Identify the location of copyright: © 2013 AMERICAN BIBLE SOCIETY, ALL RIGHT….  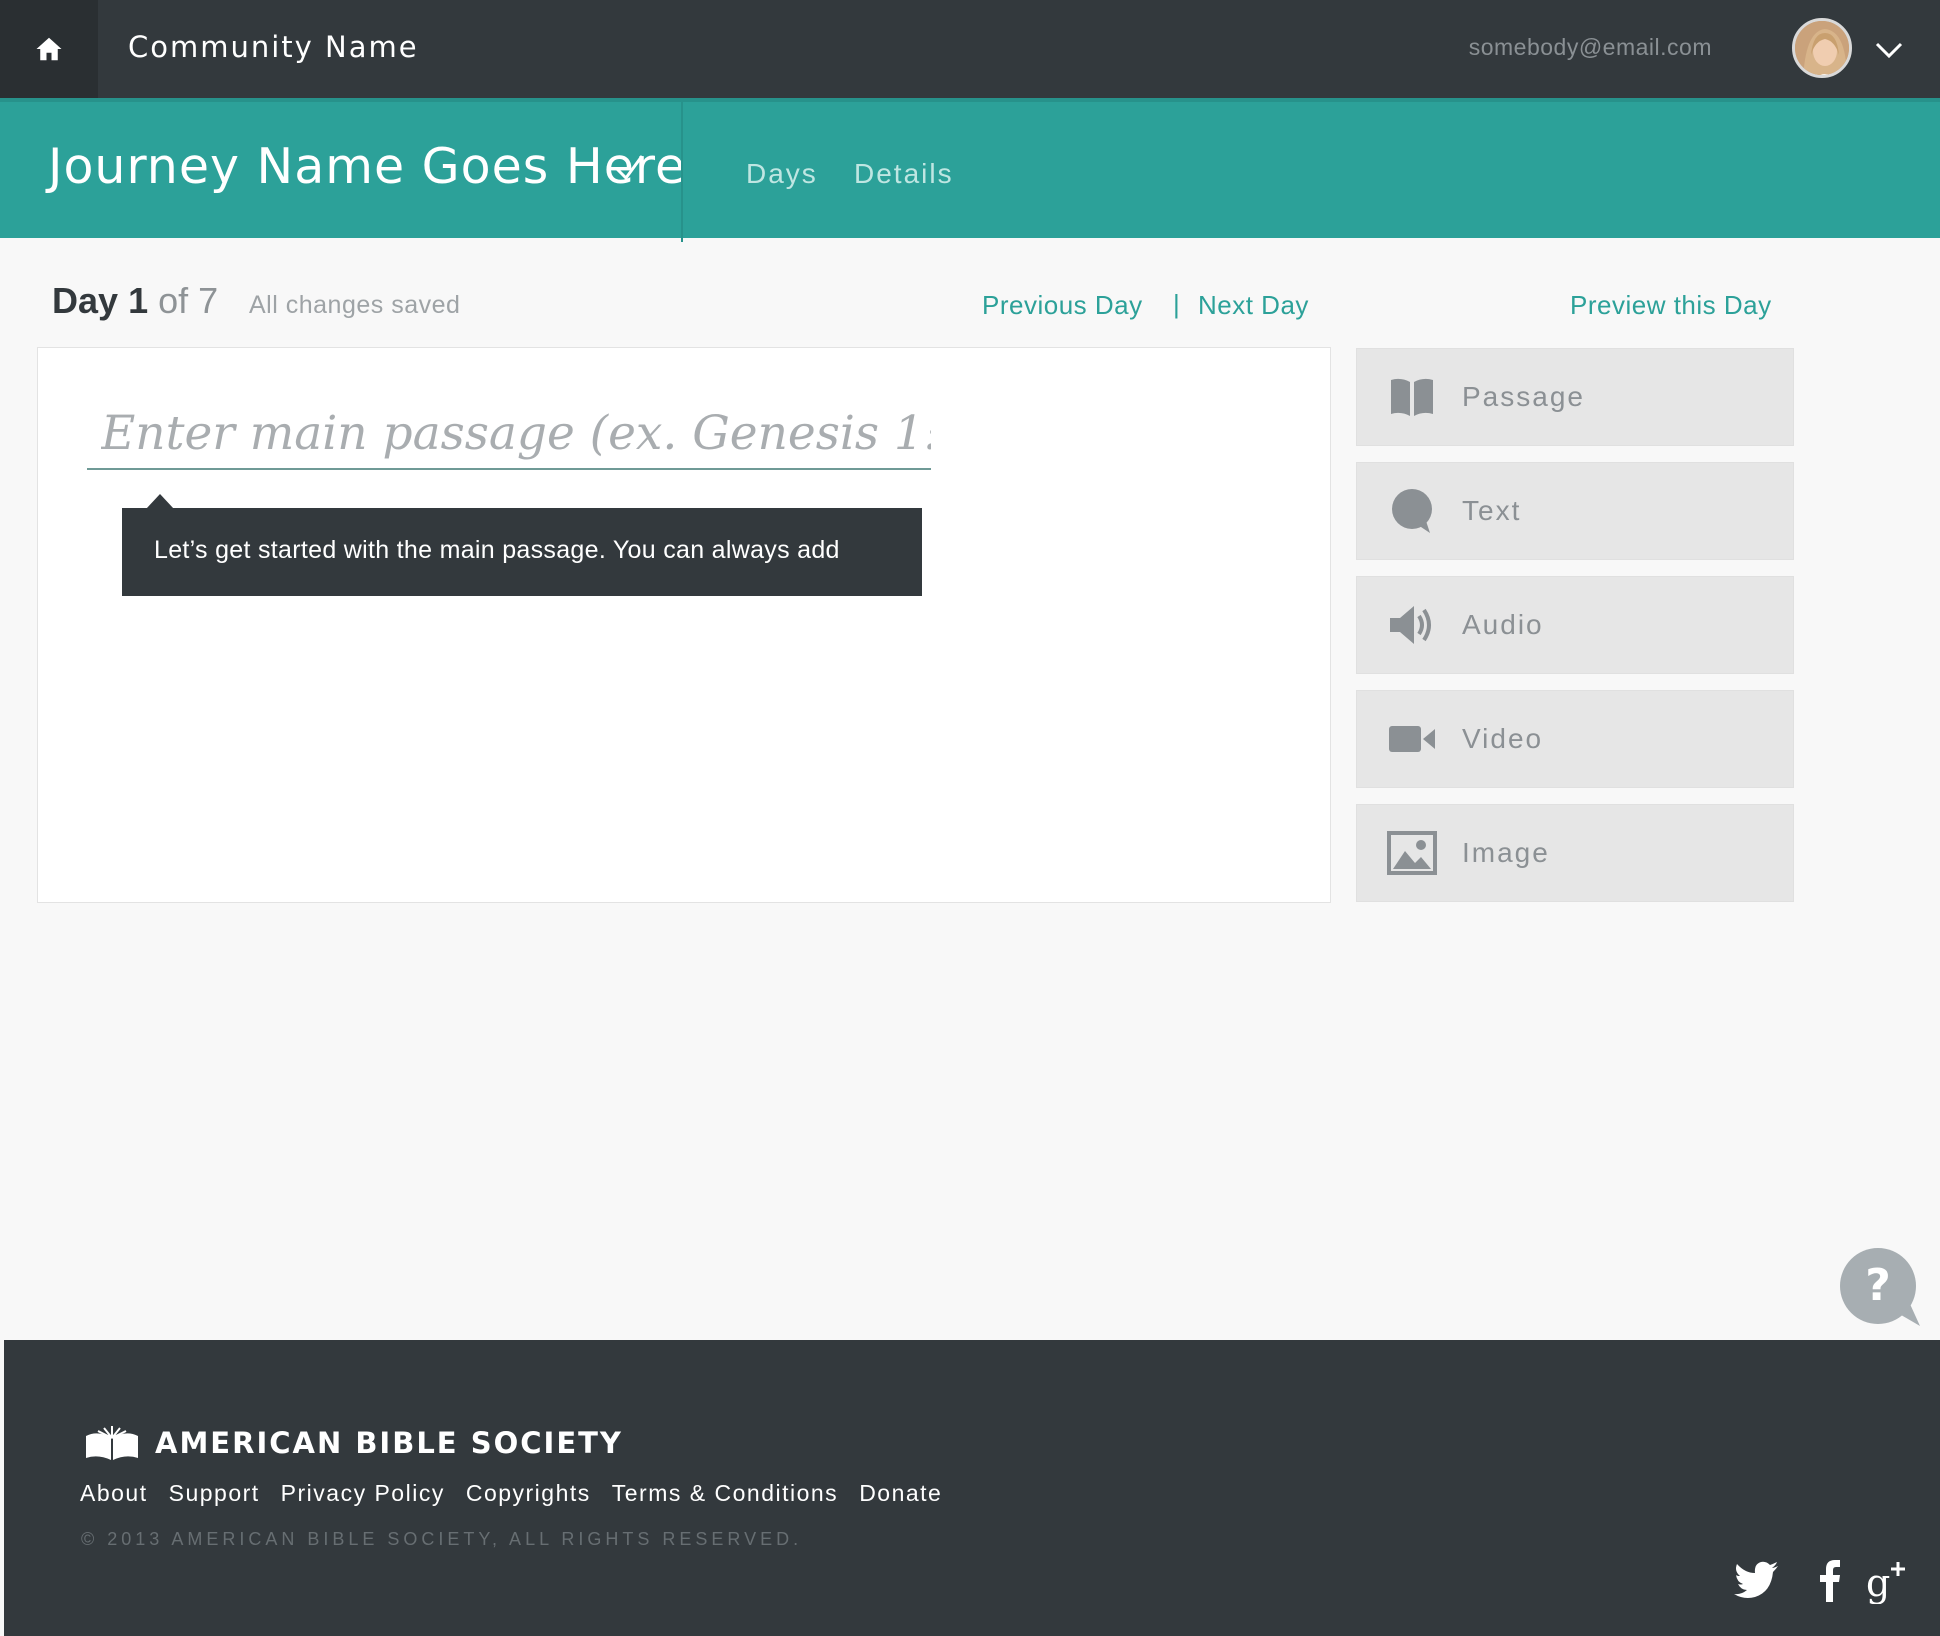
(442, 1539).